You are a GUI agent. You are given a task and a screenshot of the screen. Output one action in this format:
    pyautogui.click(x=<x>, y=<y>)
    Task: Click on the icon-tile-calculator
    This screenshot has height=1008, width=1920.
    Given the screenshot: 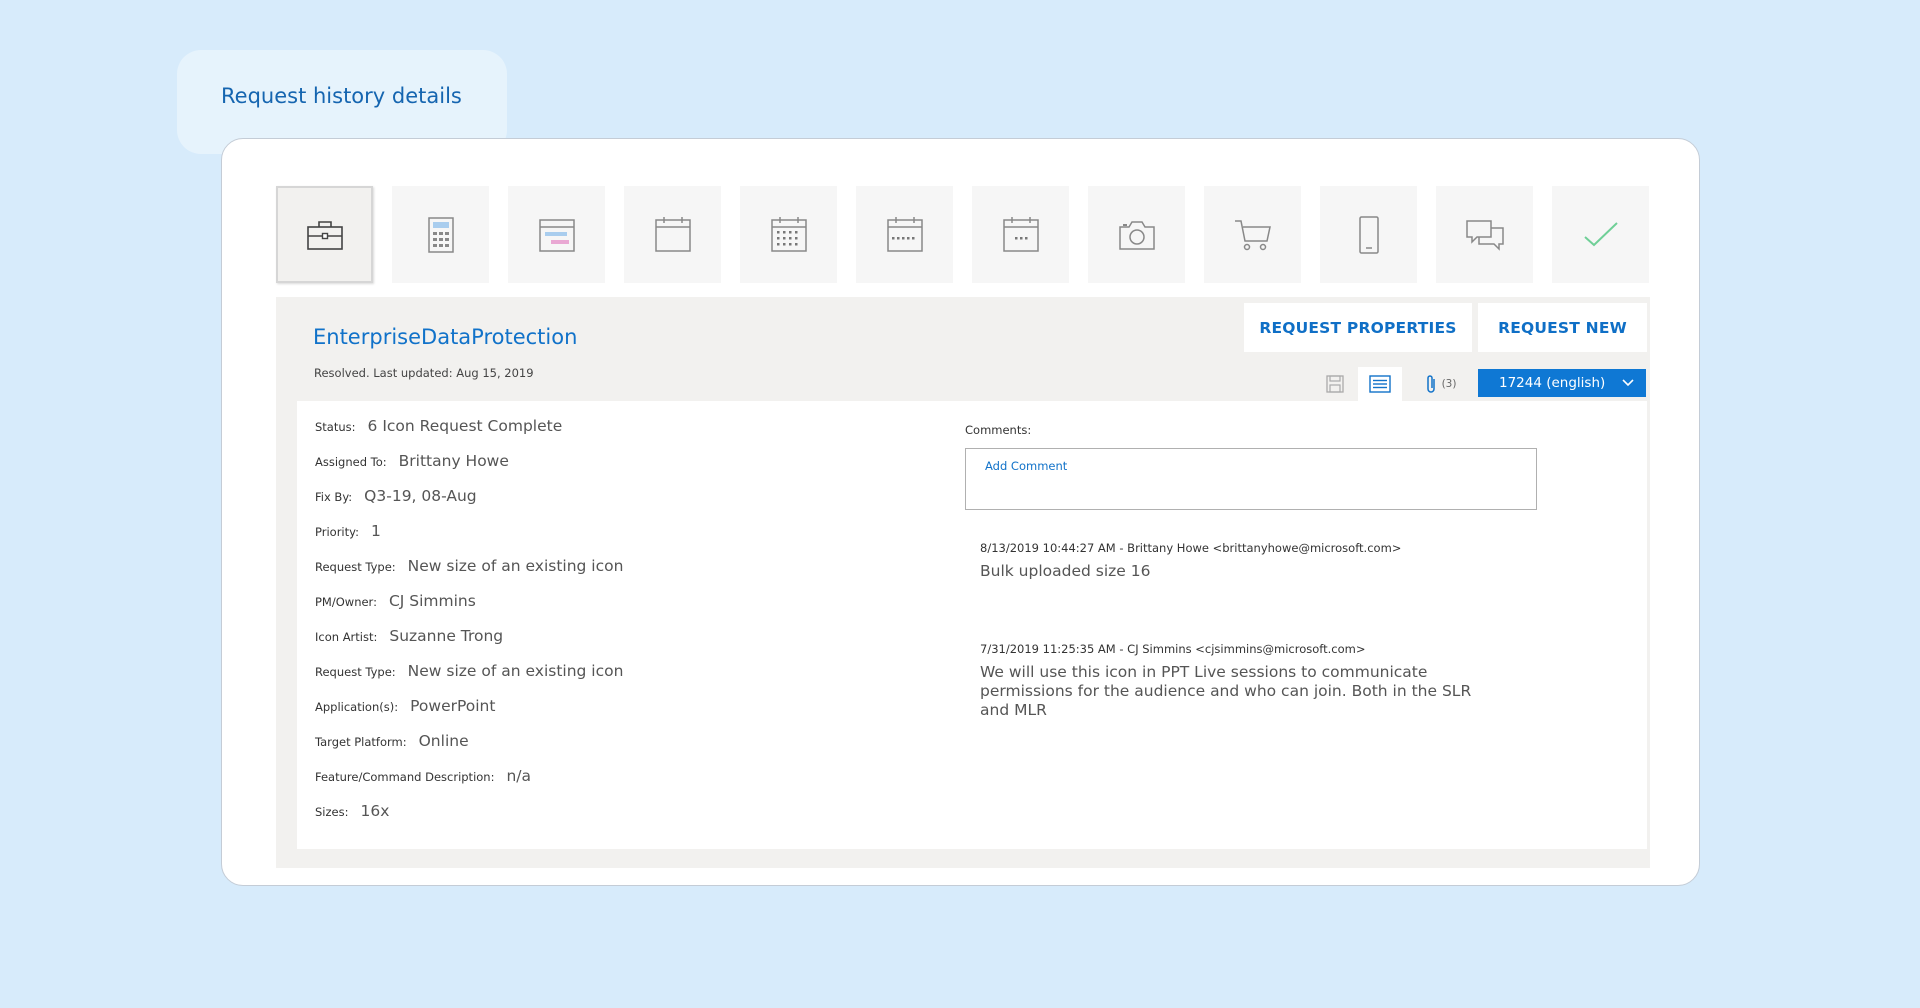 What is the action you would take?
    pyautogui.click(x=440, y=234)
    